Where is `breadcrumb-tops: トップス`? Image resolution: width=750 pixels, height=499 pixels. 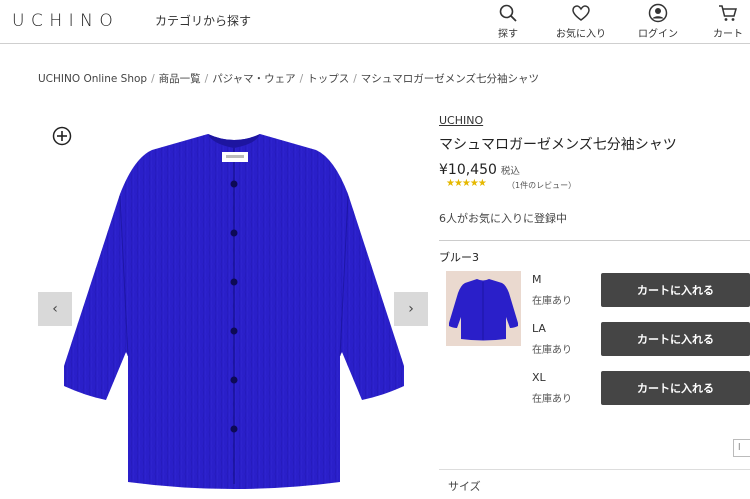
breadcrumb-tops: トップス is located at coordinates (328, 79).